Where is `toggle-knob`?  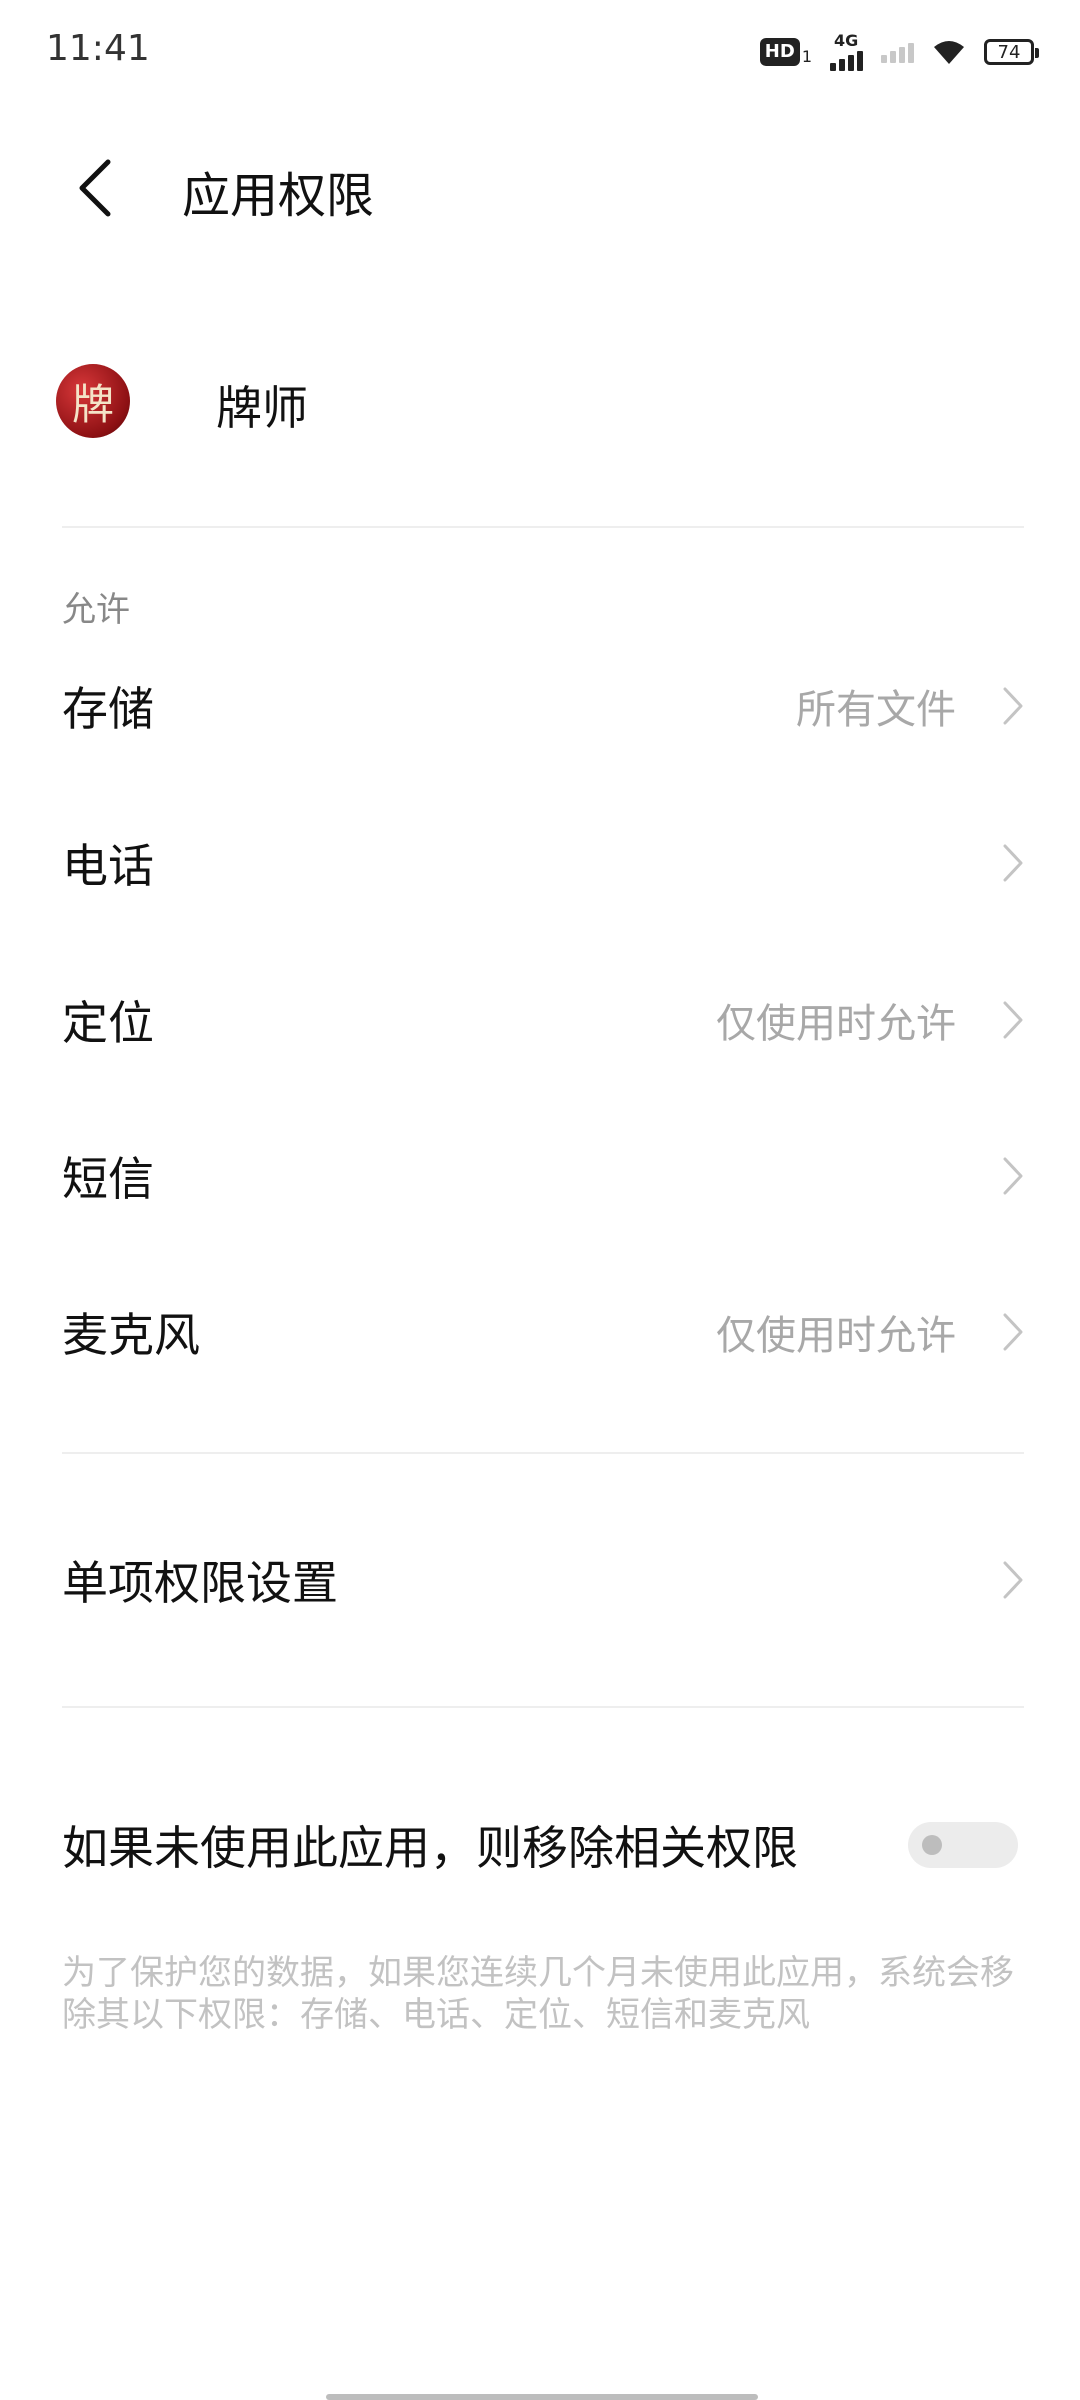
toggle-knob is located at coordinates (932, 1845).